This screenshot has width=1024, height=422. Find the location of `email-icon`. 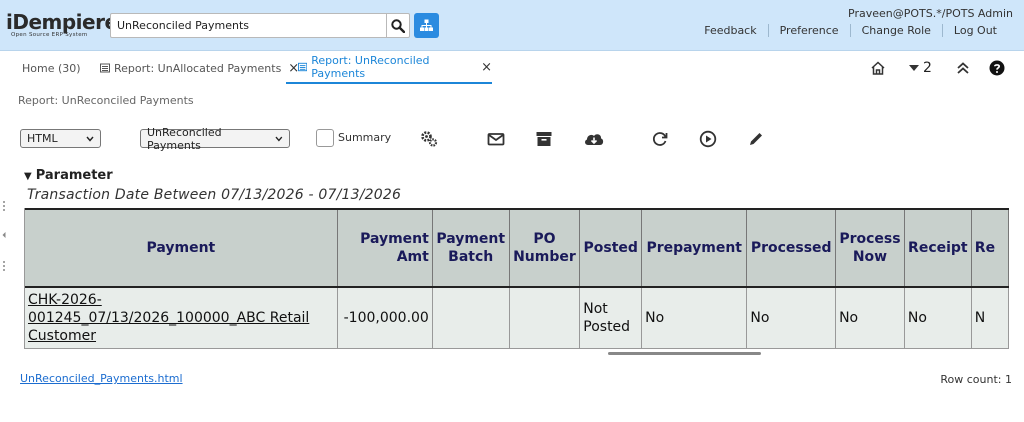

email-icon is located at coordinates (496, 139).